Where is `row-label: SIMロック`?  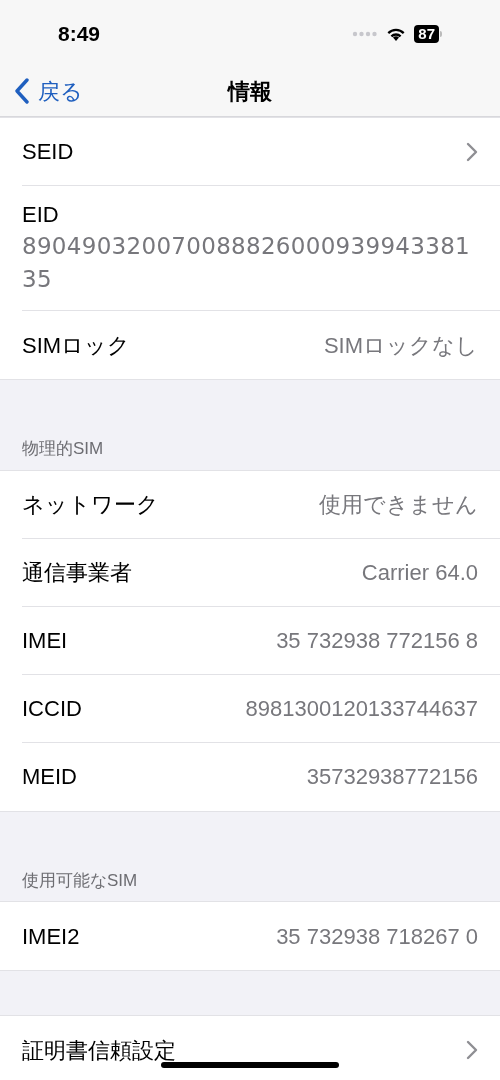 row-label: SIMロック is located at coordinates (76, 345).